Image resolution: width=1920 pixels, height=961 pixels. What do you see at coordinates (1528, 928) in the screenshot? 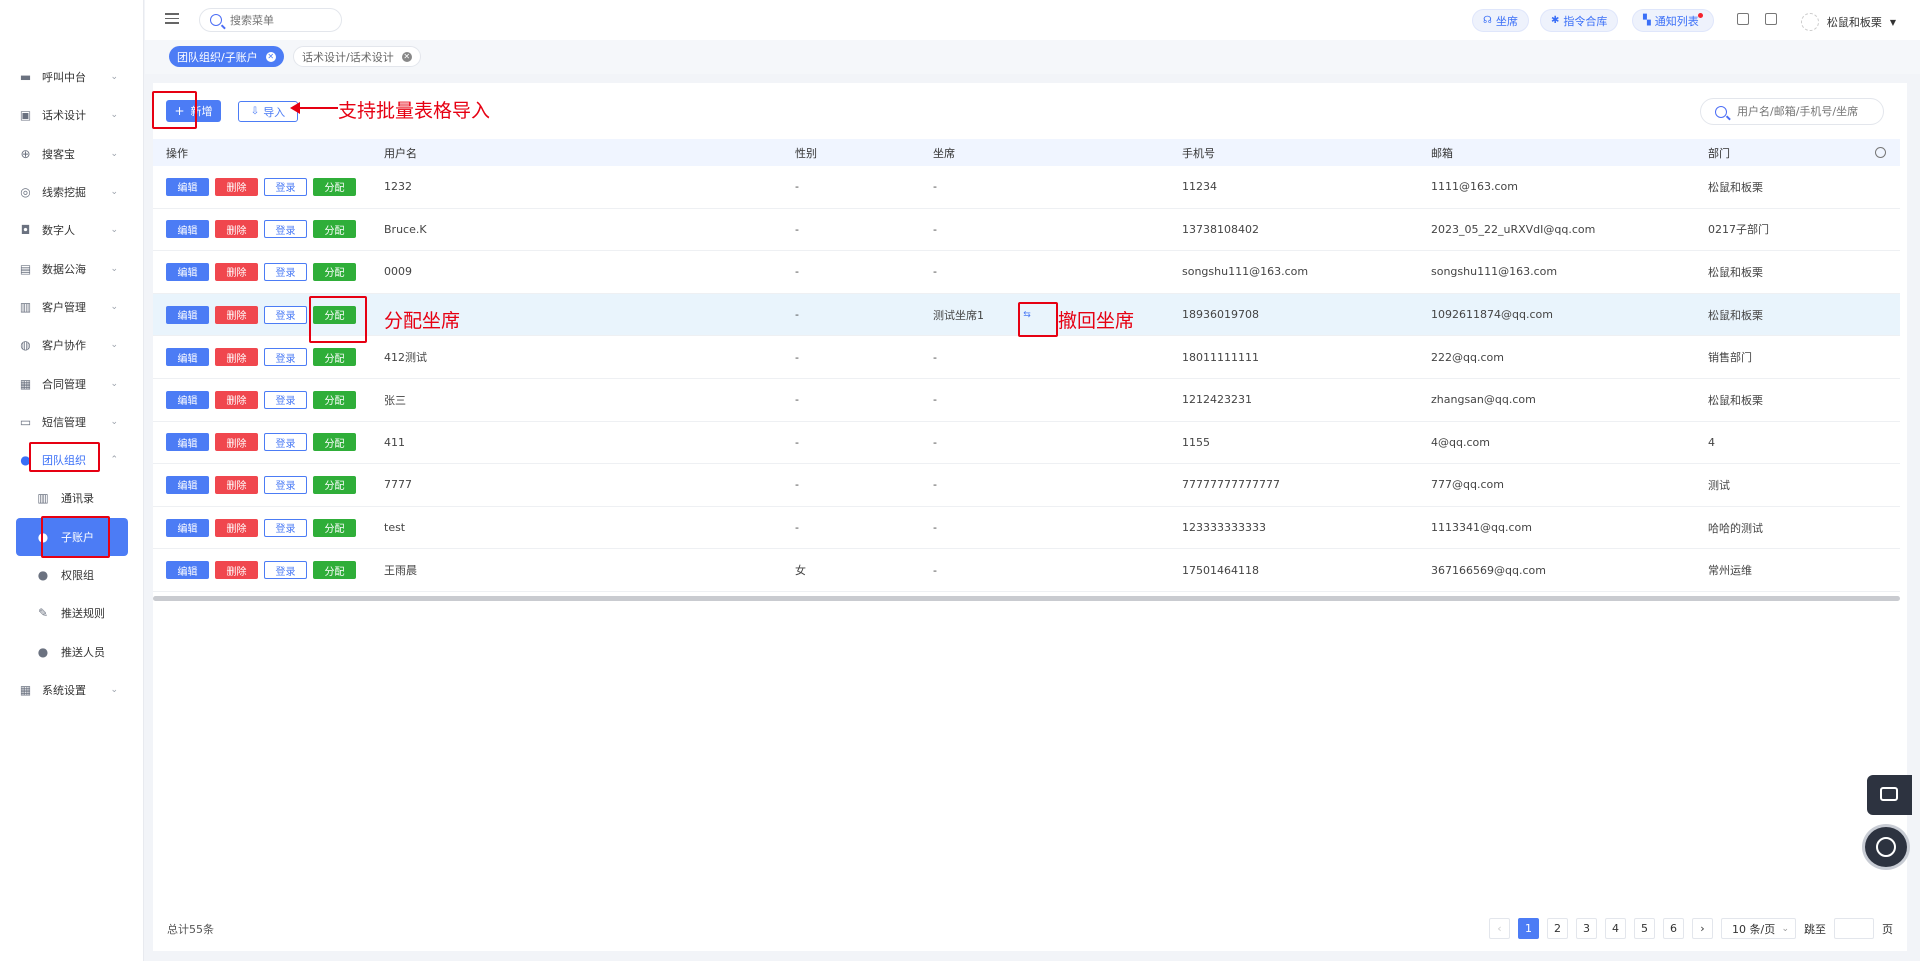
I see `page-number-button: 1` at bounding box center [1528, 928].